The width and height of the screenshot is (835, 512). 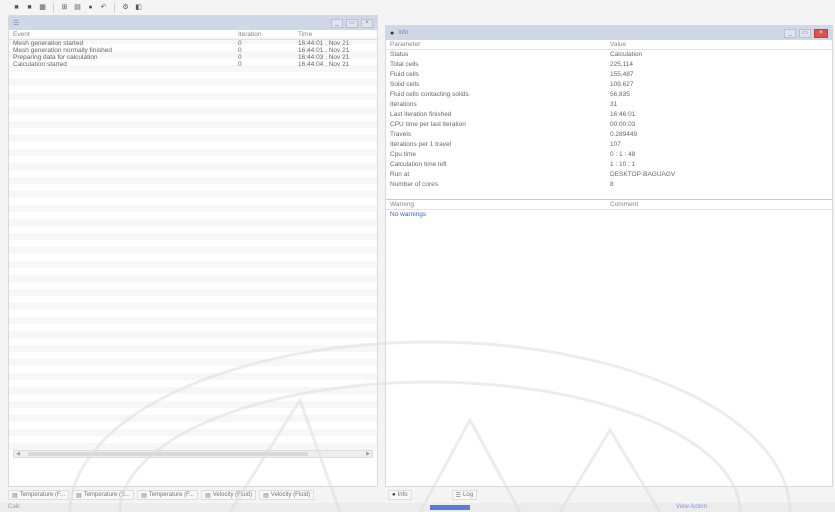 I want to click on table-row: No warnings, so click(x=610, y=214).